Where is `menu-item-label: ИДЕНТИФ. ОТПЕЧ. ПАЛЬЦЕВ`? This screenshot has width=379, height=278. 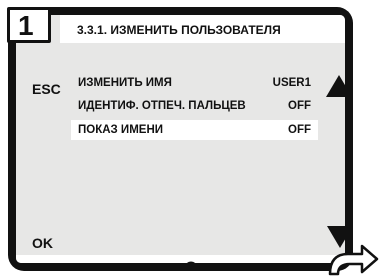
menu-item-label: ИДЕНТИФ. ОТПЕЧ. ПАЛЬЦЕВ is located at coordinates (162, 106).